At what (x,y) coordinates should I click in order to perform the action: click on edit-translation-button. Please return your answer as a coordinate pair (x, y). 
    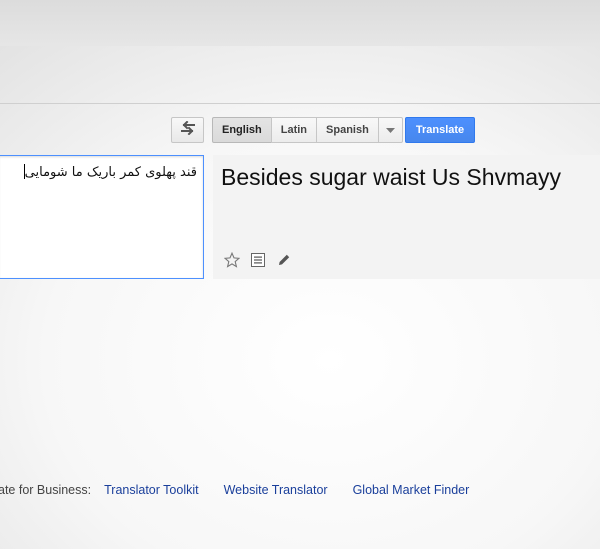
    Looking at the image, I should click on (284, 262).